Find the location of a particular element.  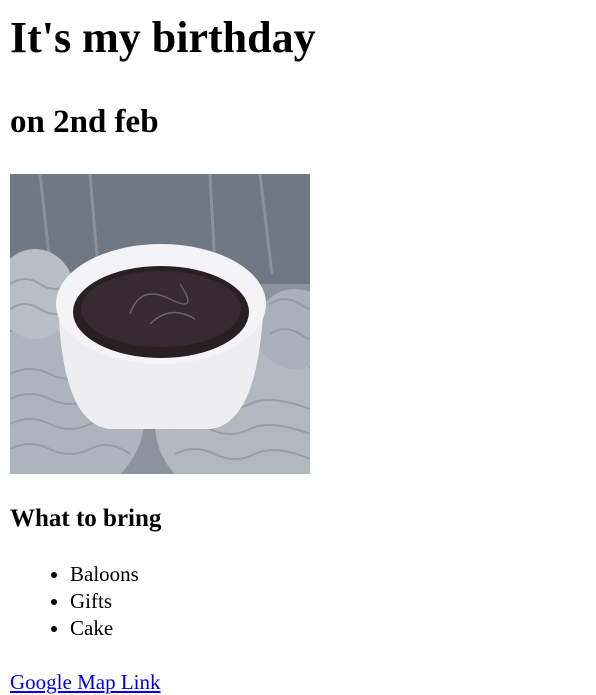

list-item: Gifts is located at coordinates (328, 601).